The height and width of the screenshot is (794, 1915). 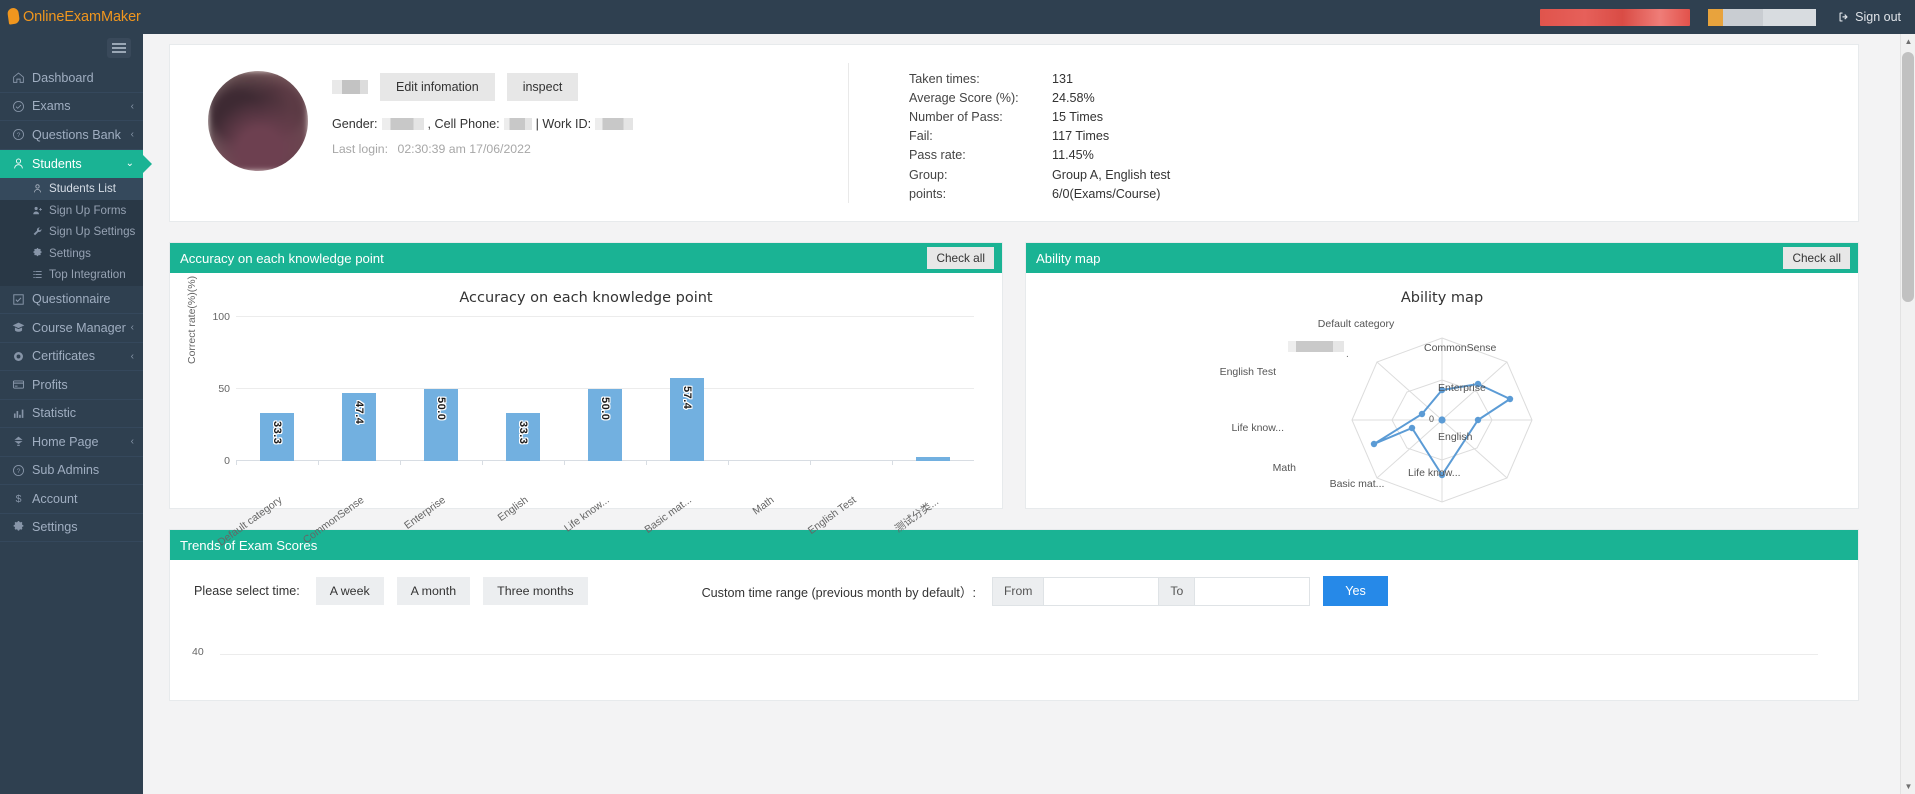 What do you see at coordinates (928, 174) in the screenshot?
I see `stat-label: Group:` at bounding box center [928, 174].